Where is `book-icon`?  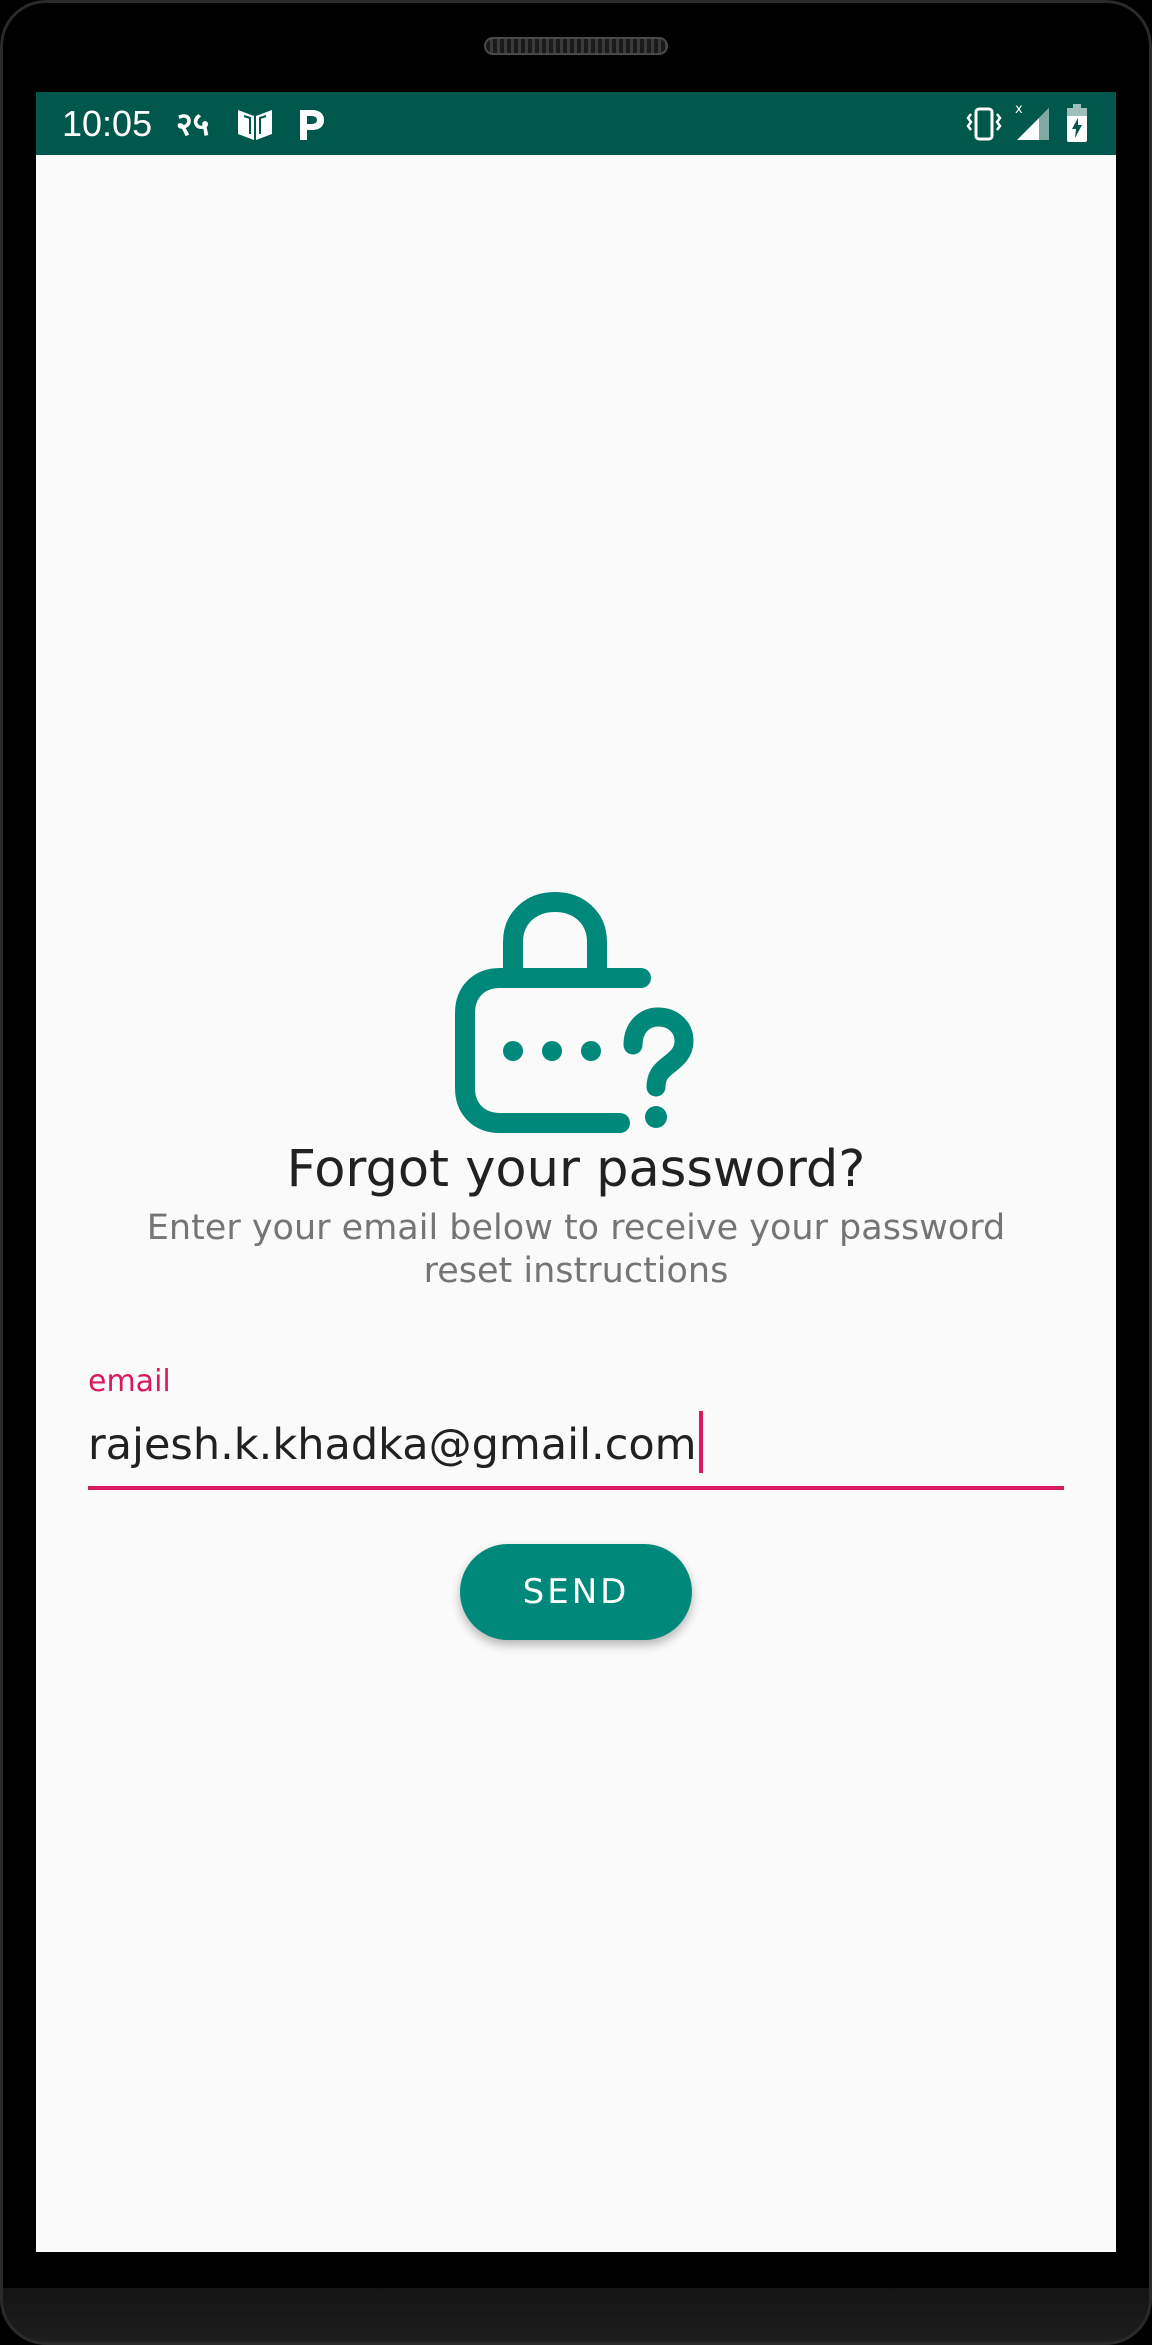 book-icon is located at coordinates (255, 126).